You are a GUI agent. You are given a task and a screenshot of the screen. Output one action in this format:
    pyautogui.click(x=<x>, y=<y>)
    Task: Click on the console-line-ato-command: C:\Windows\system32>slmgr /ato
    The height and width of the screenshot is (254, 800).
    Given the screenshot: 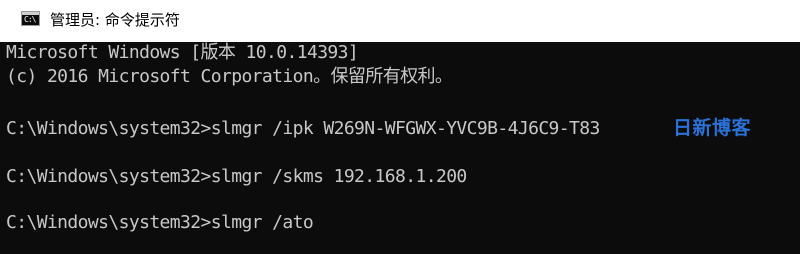 What is the action you would take?
    pyautogui.click(x=160, y=222)
    